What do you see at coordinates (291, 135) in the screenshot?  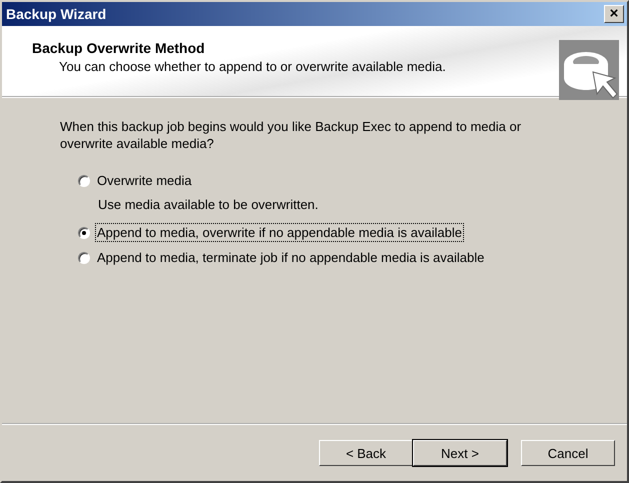 I see `question-text: When this backup job begins would you like Backup Exec to append to media or overwrite available media?` at bounding box center [291, 135].